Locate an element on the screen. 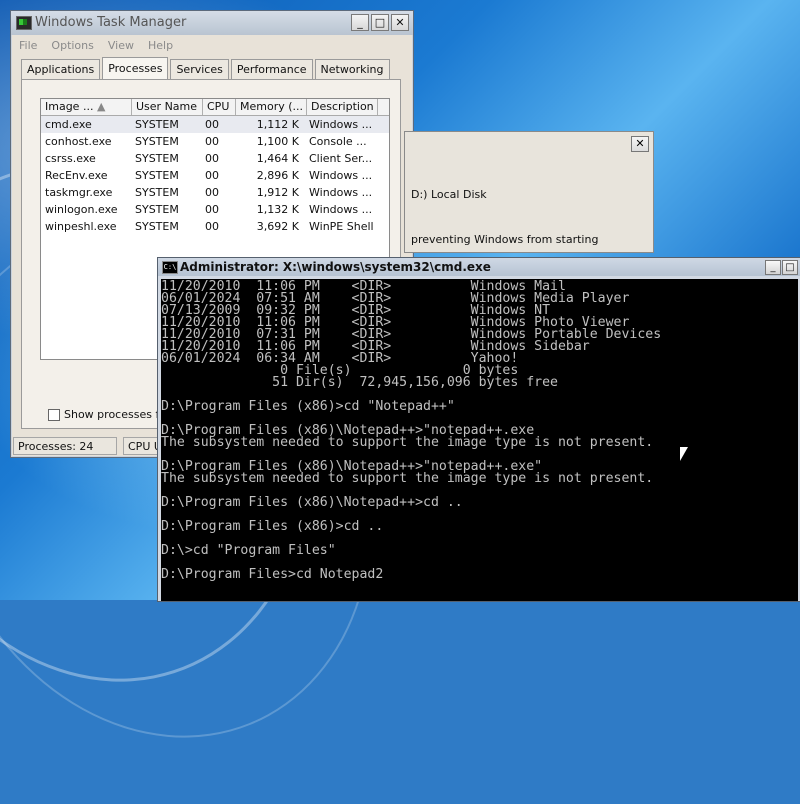  task-manager-app-icon is located at coordinates (24, 23).